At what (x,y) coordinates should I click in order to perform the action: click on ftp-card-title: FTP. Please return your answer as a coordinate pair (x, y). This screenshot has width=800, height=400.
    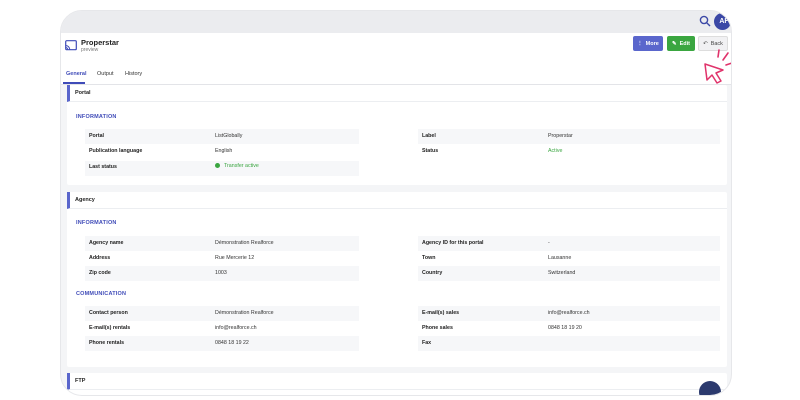
    Looking at the image, I should click on (80, 381).